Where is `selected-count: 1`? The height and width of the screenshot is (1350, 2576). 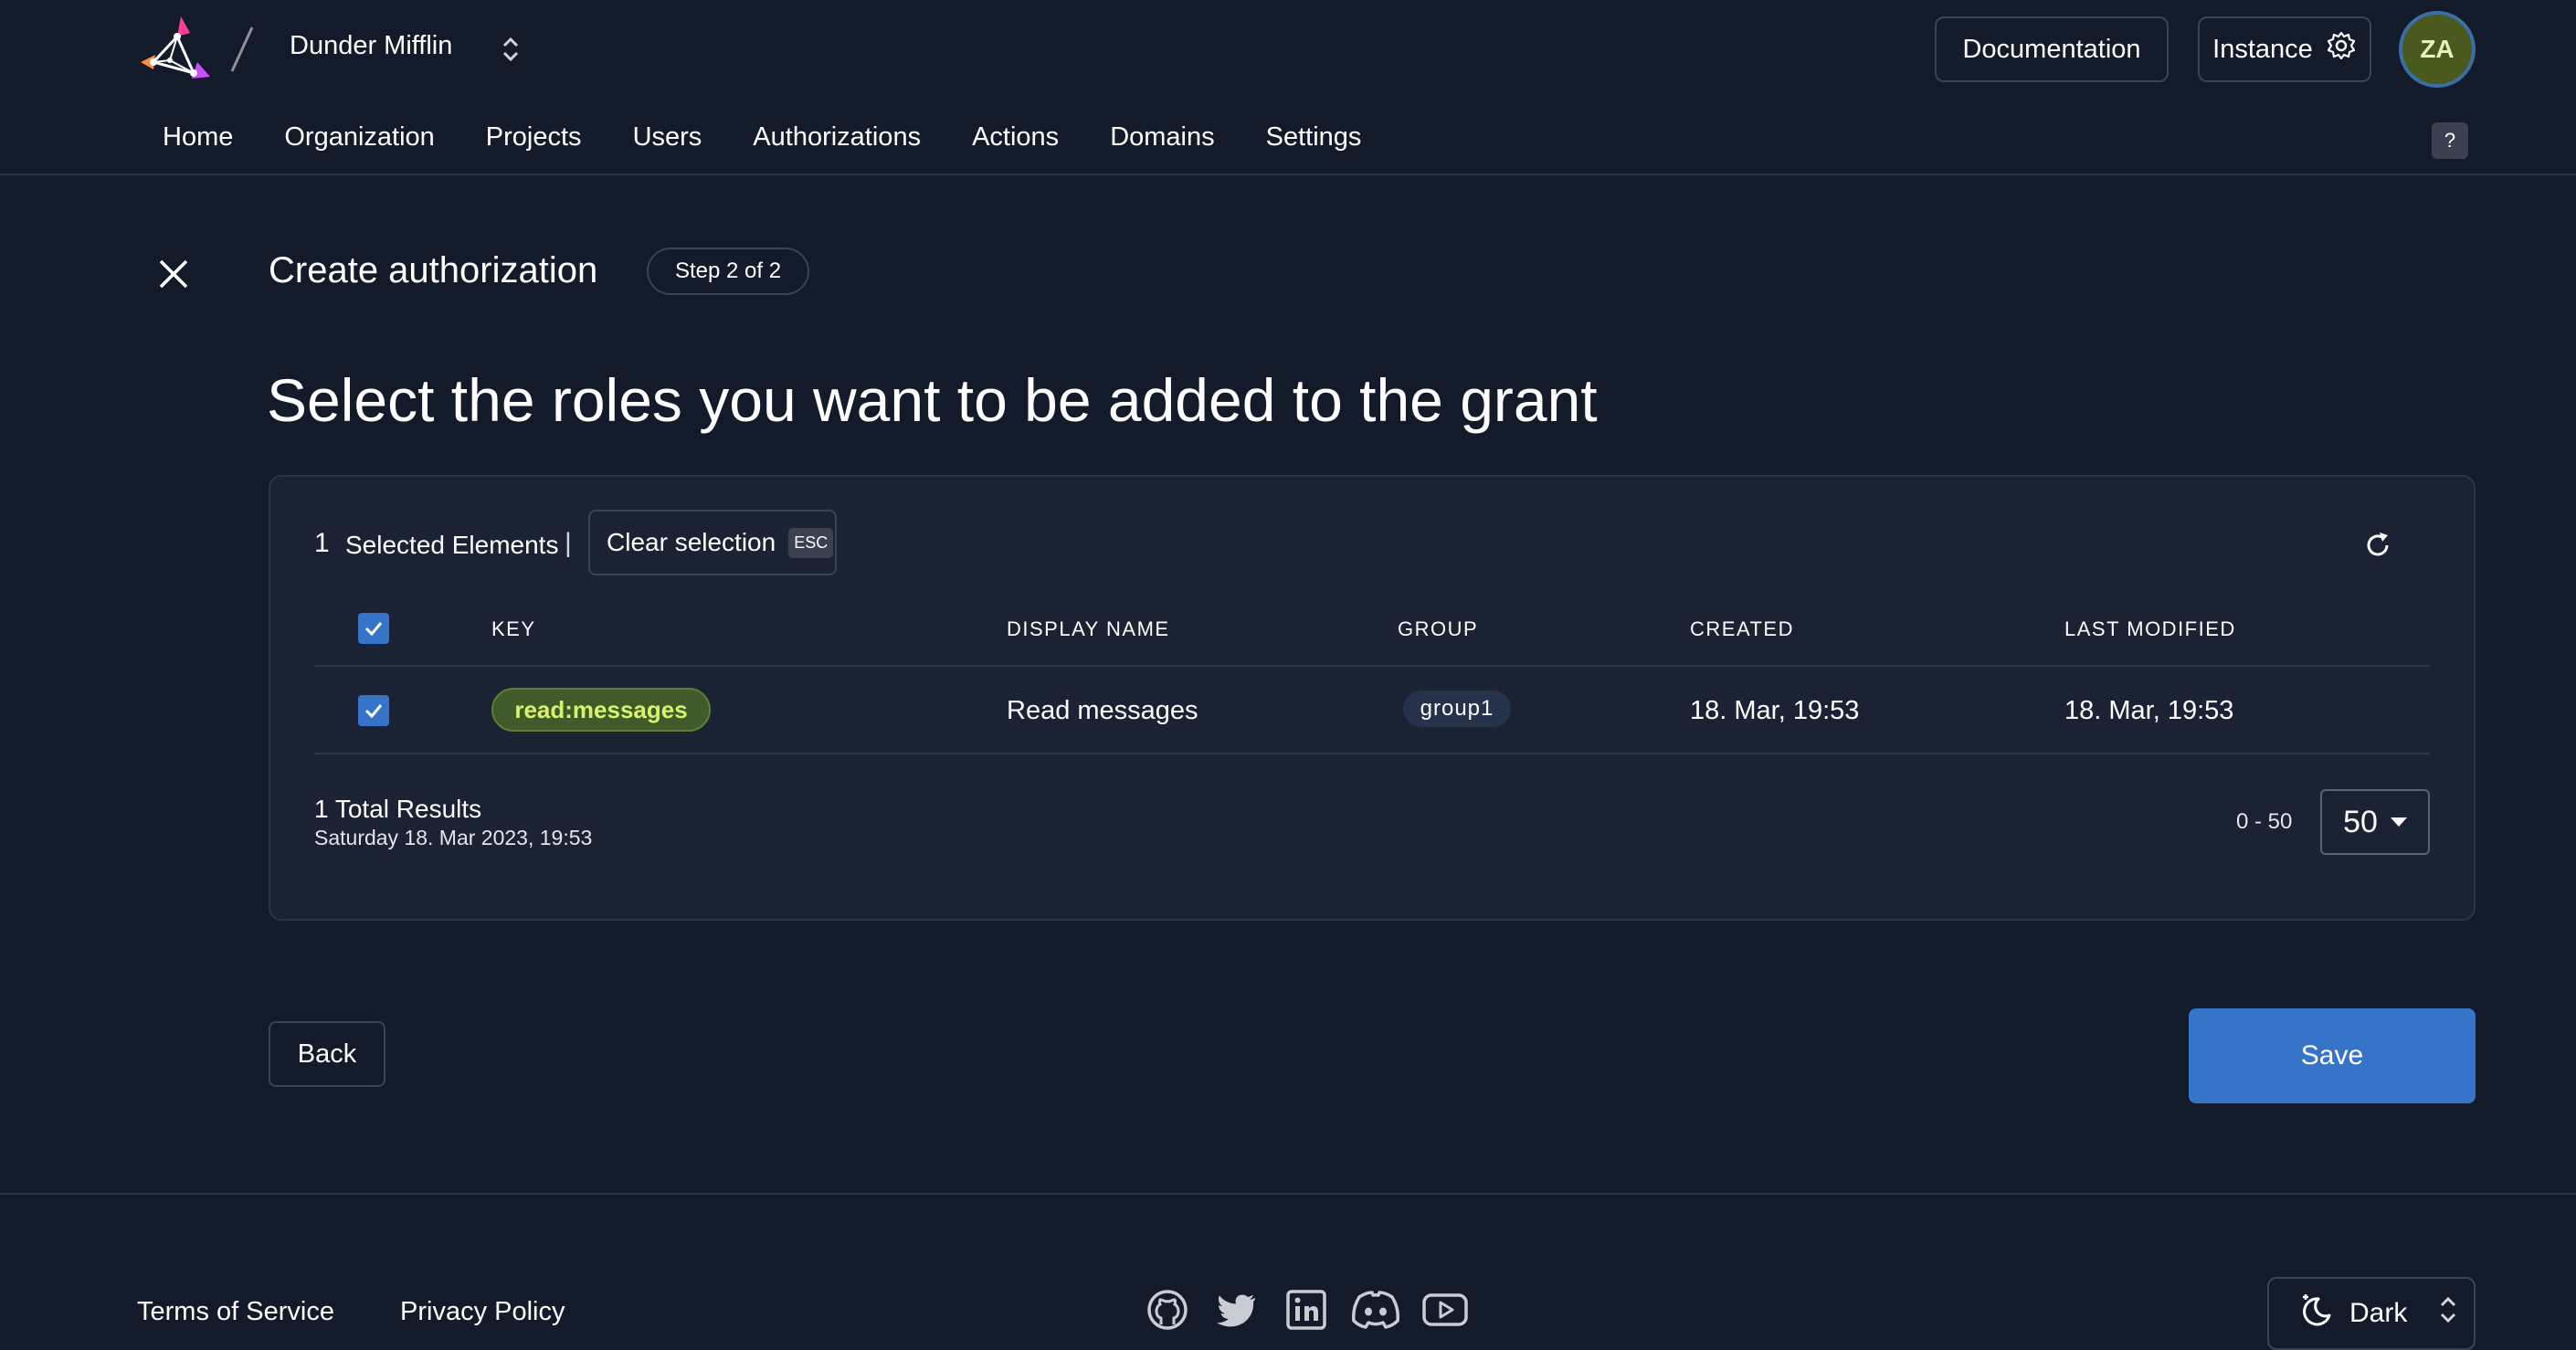 selected-count: 1 is located at coordinates (322, 543).